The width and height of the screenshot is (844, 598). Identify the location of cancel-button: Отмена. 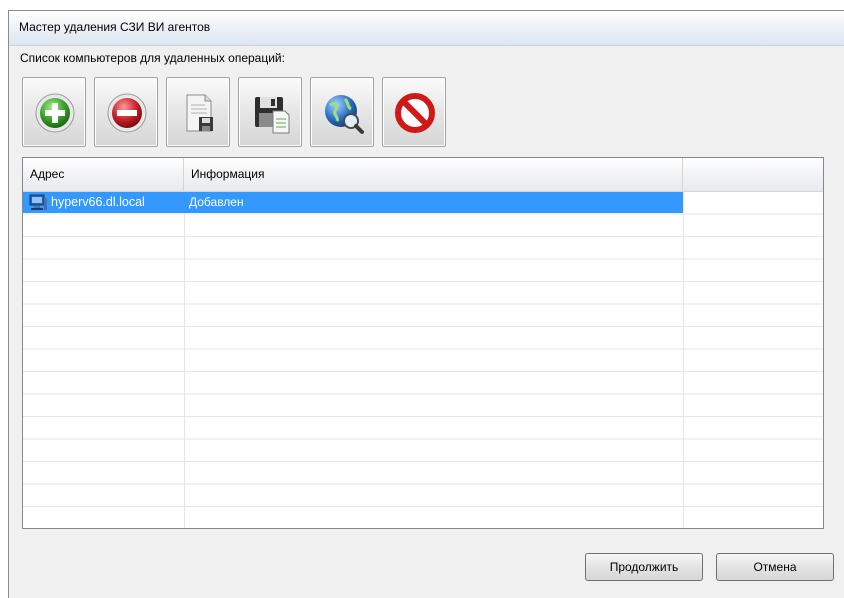
(775, 567).